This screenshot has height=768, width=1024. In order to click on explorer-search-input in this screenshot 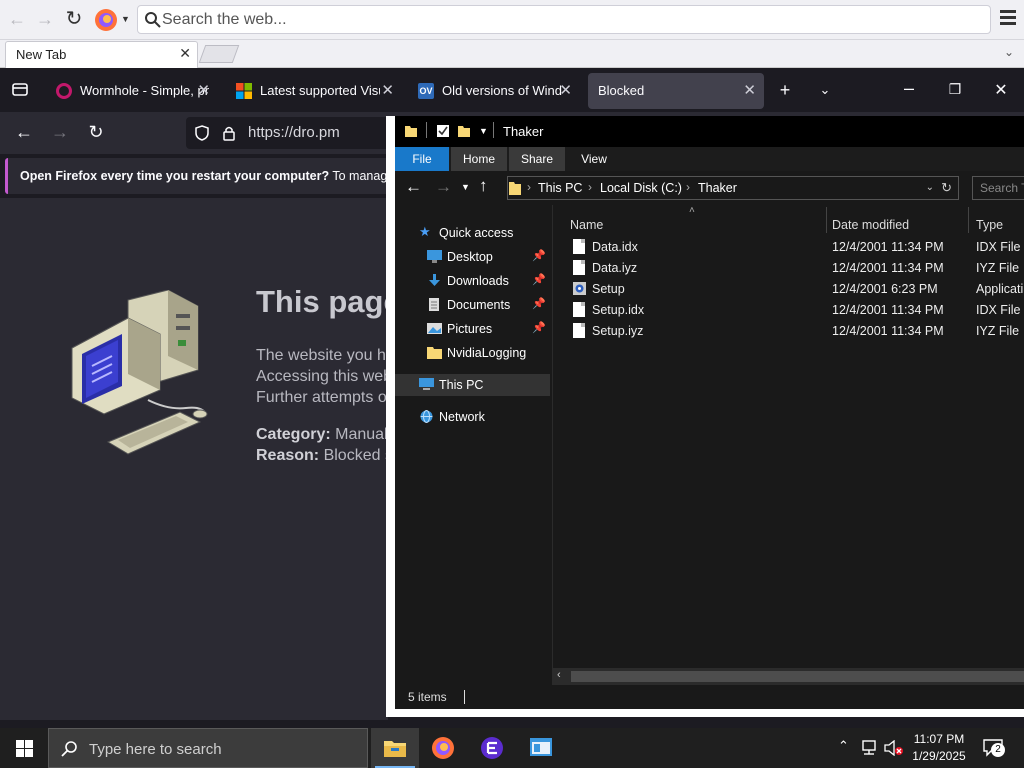, I will do `click(998, 188)`.